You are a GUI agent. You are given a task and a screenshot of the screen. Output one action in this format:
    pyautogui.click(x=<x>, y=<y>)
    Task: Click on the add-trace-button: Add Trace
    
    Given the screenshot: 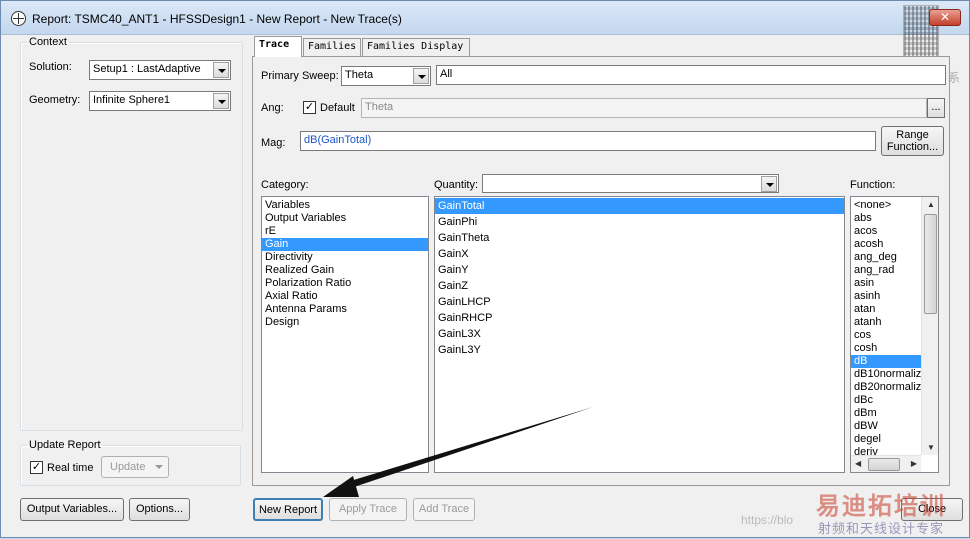 What is the action you would take?
    pyautogui.click(x=444, y=509)
    